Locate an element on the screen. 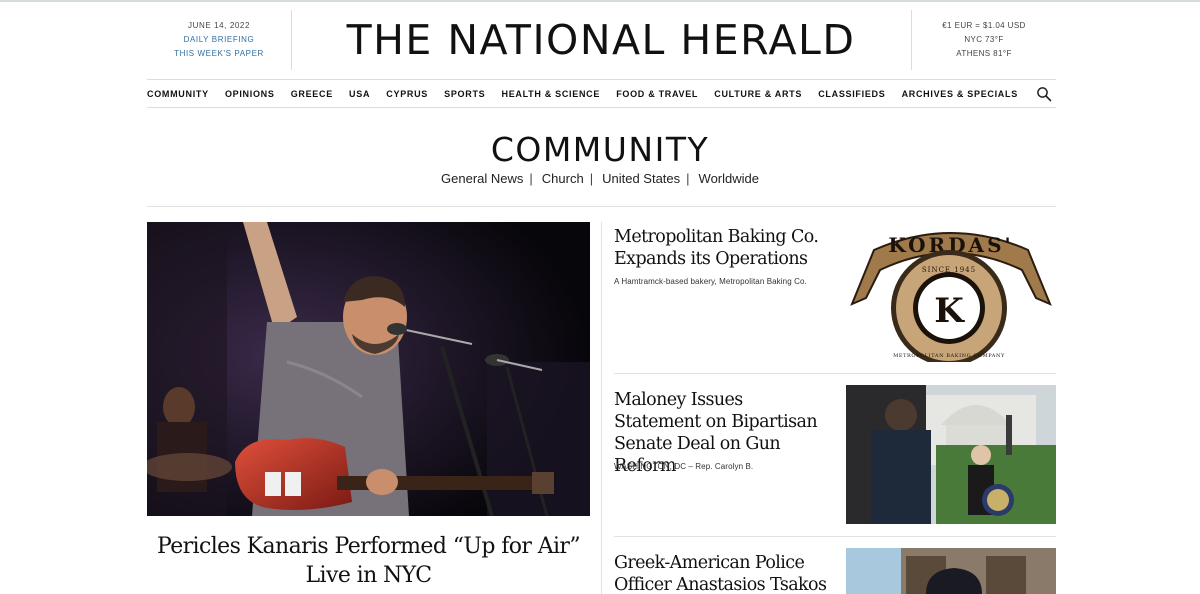 The image size is (1200, 594). nav-item-classifieds: CLASSIFIEDS is located at coordinates (851, 94).